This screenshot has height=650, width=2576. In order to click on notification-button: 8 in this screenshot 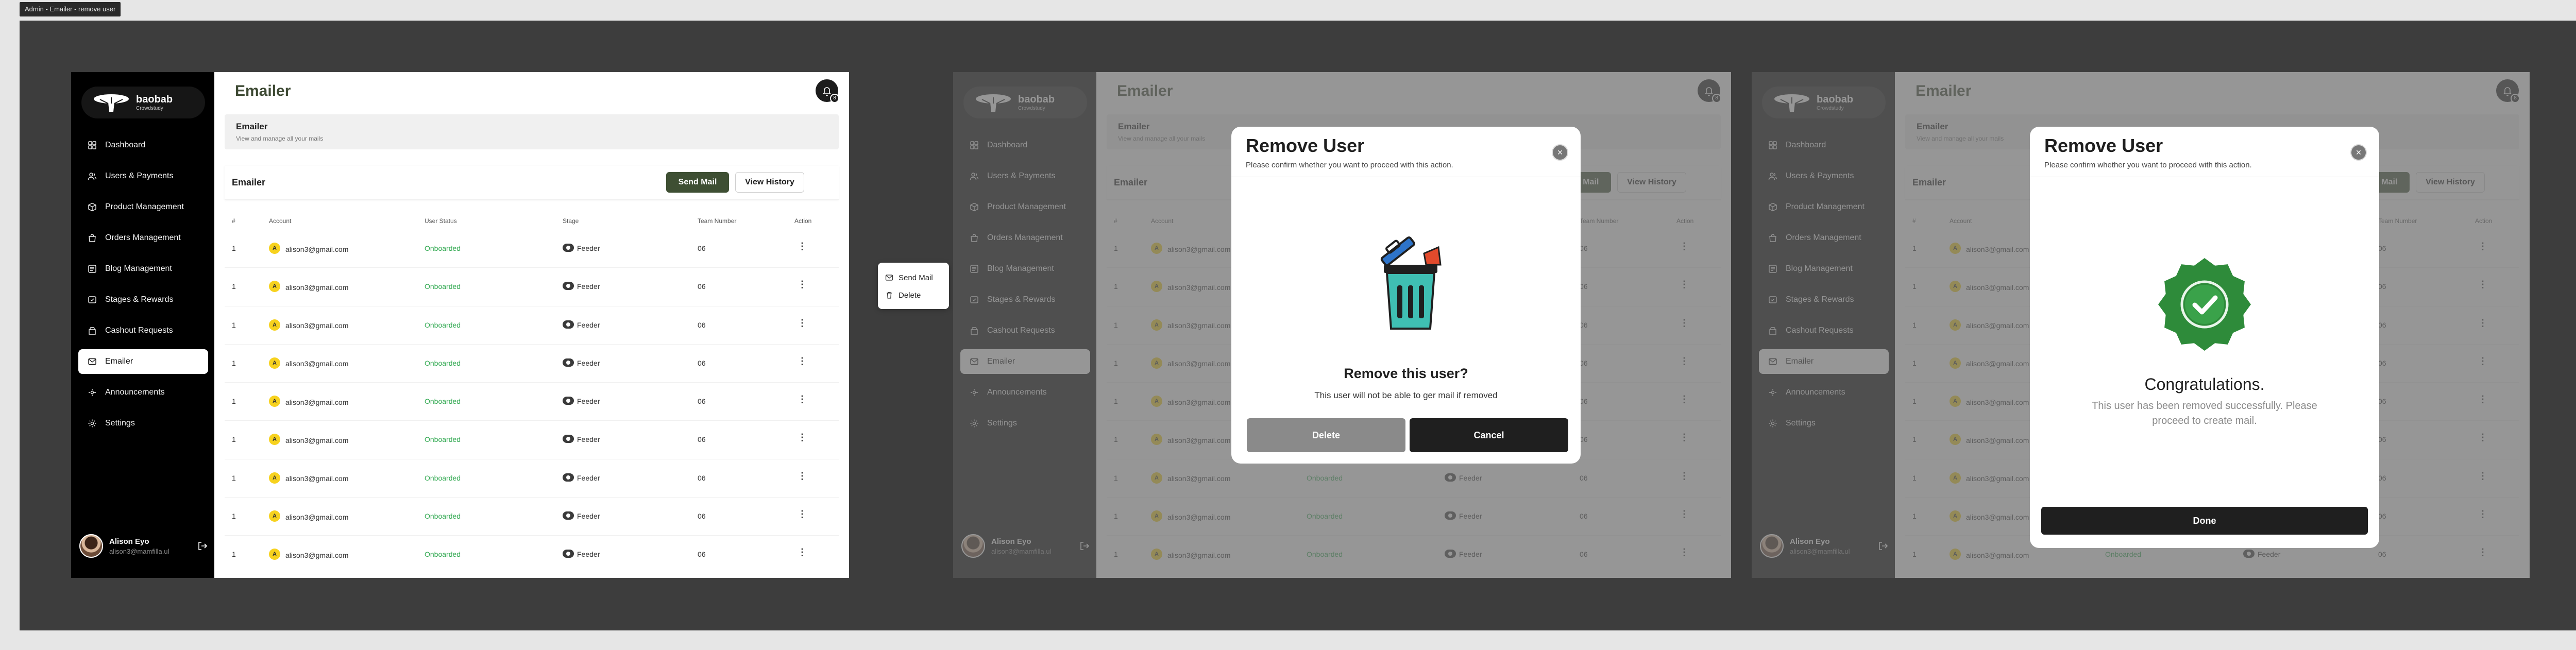, I will do `click(827, 91)`.